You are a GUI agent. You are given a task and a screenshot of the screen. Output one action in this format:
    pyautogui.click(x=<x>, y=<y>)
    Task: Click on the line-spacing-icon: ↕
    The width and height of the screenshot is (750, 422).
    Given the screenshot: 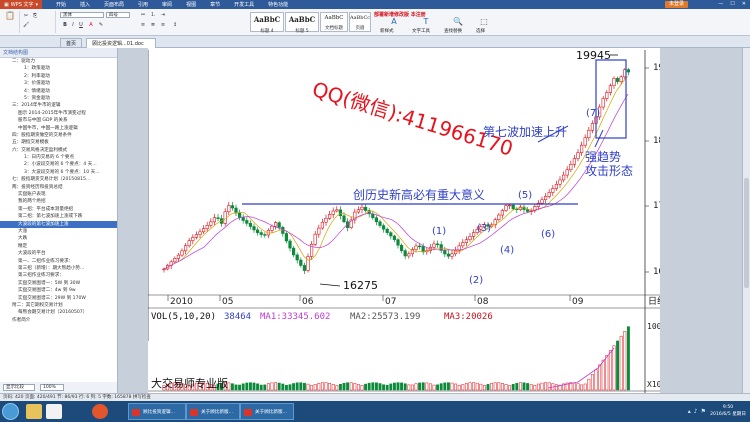 What is the action you would take?
    pyautogui.click(x=175, y=25)
    